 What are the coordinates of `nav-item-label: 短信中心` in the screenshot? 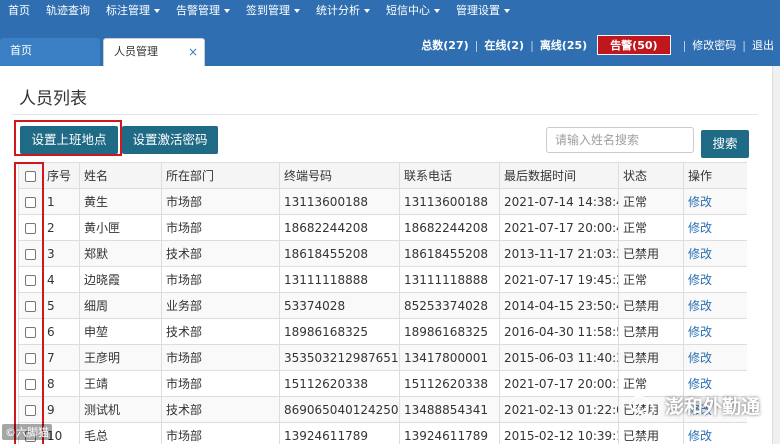 It's located at (408, 10).